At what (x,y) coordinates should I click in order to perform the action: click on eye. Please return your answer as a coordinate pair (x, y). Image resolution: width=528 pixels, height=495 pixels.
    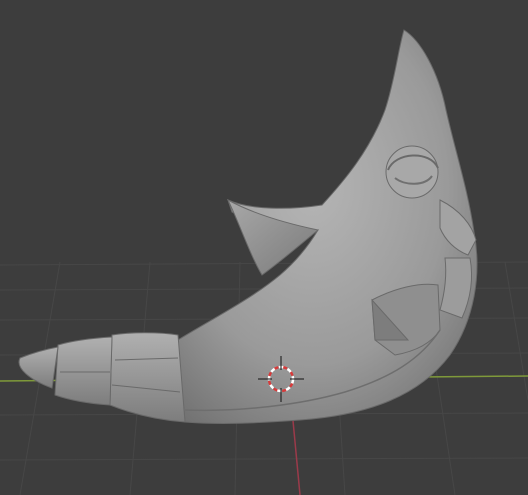
    Looking at the image, I should click on (412, 172).